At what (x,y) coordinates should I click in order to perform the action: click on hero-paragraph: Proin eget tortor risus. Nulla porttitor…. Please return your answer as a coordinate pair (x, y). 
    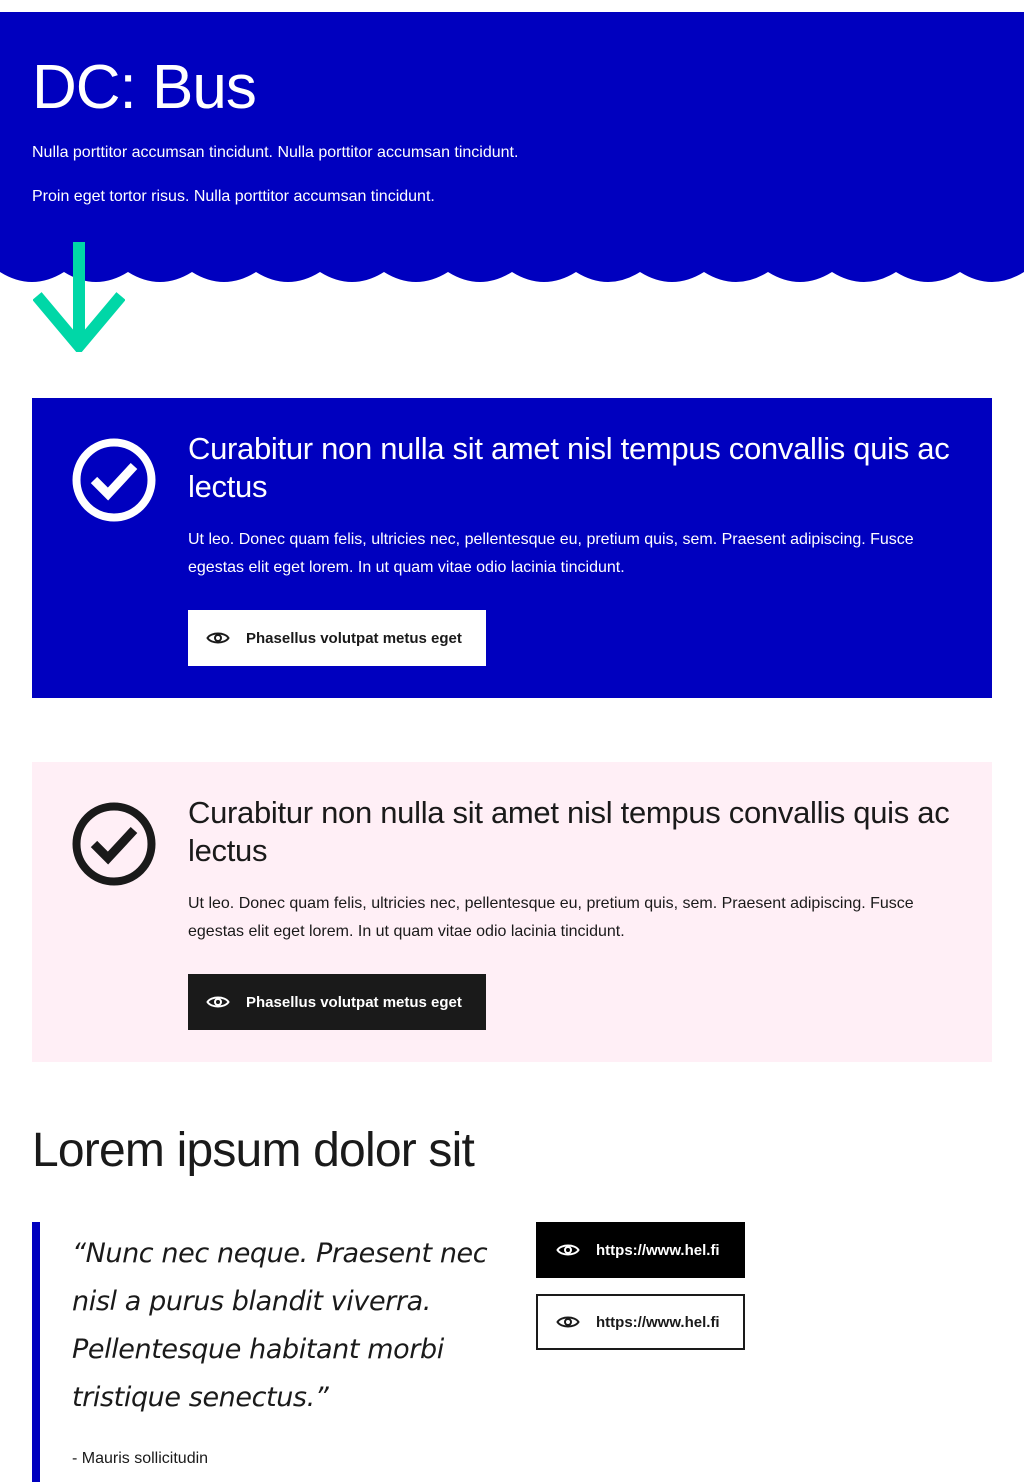
    Looking at the image, I should click on (233, 197).